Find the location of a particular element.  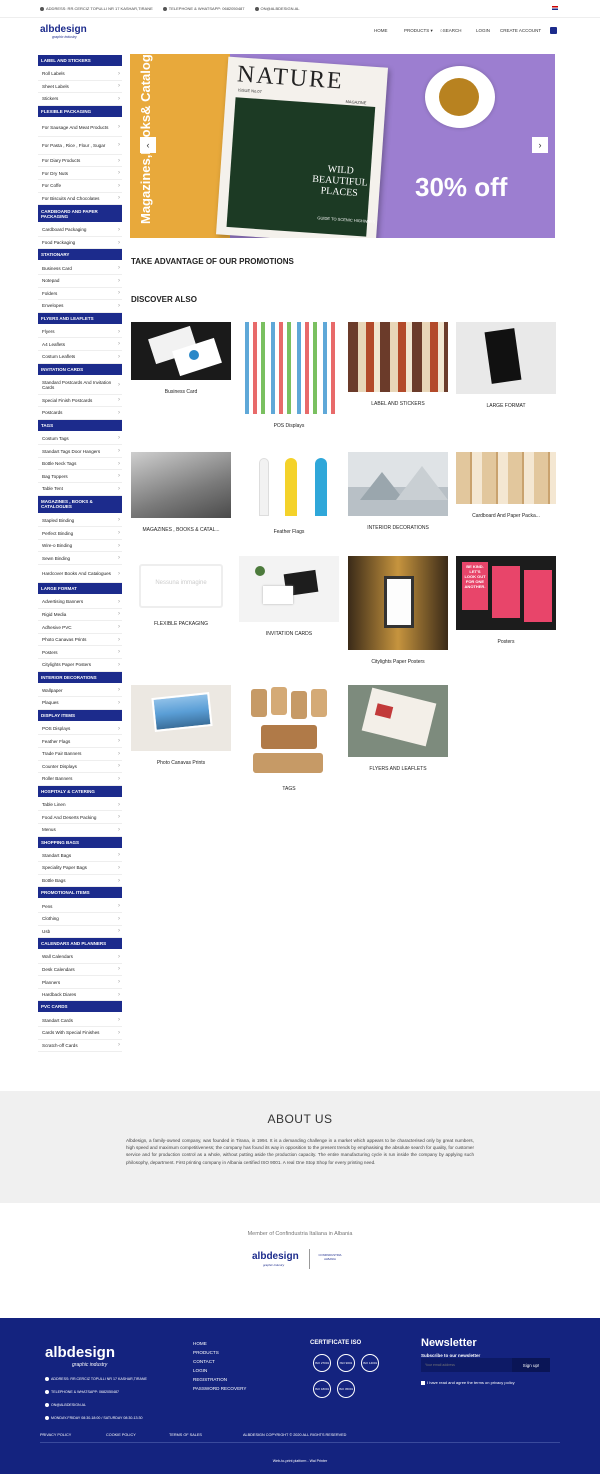

sidebar-item: Citylights Paper Posters is located at coordinates (80, 665).